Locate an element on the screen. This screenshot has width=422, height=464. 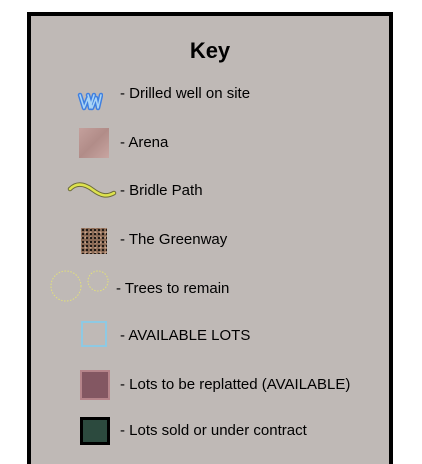
available-lot-swatch-icon is located at coordinates (94, 334).